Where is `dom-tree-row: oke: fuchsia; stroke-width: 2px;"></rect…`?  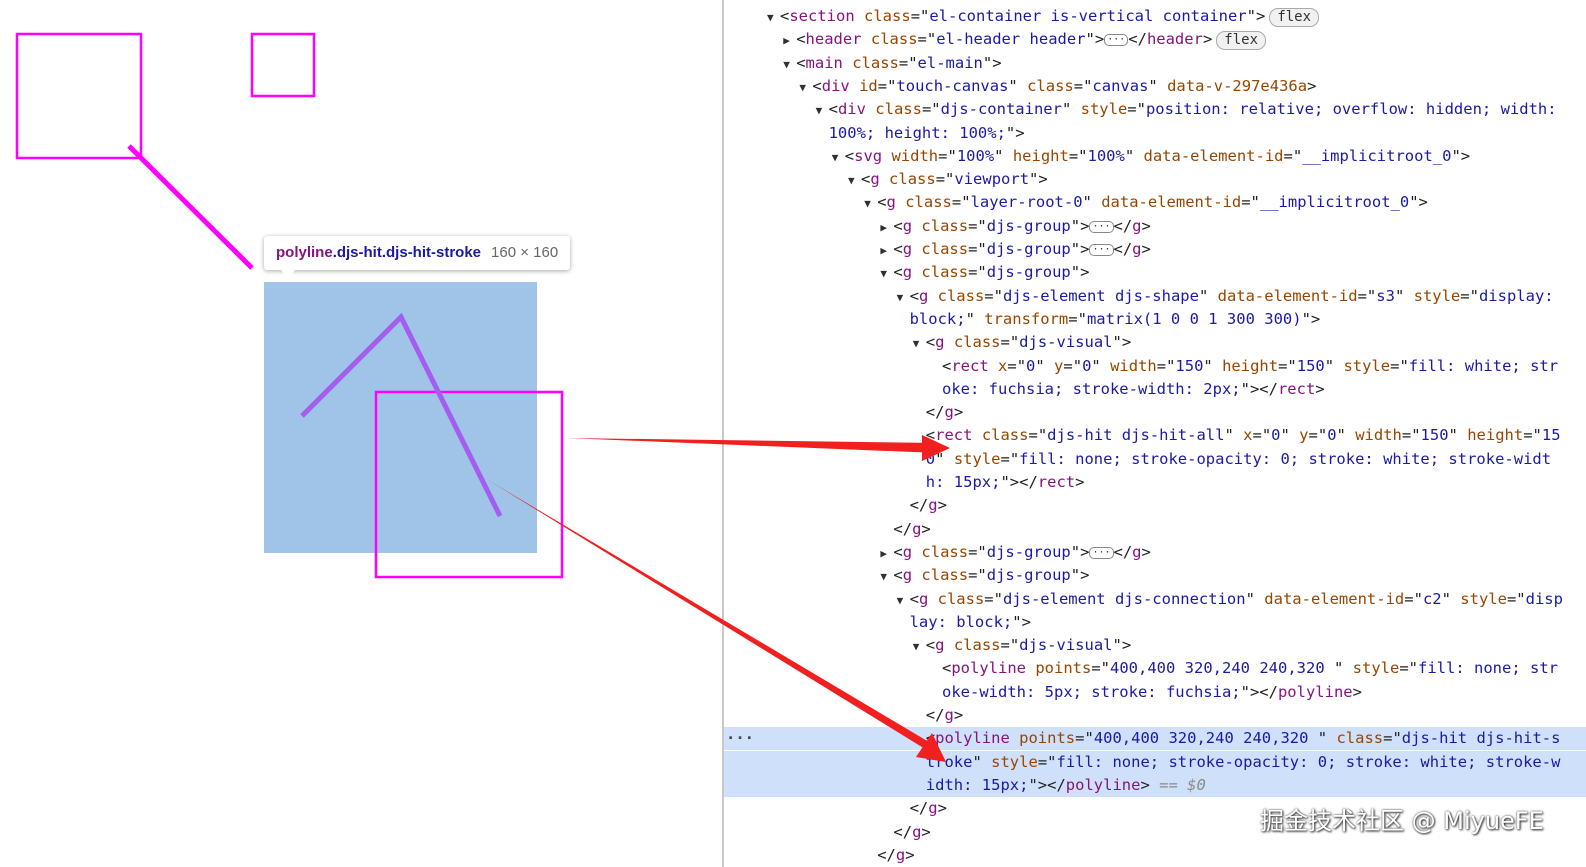
dom-tree-row: oke: fuchsia; stroke-width: 2px;"></rect… is located at coordinates (1155, 389).